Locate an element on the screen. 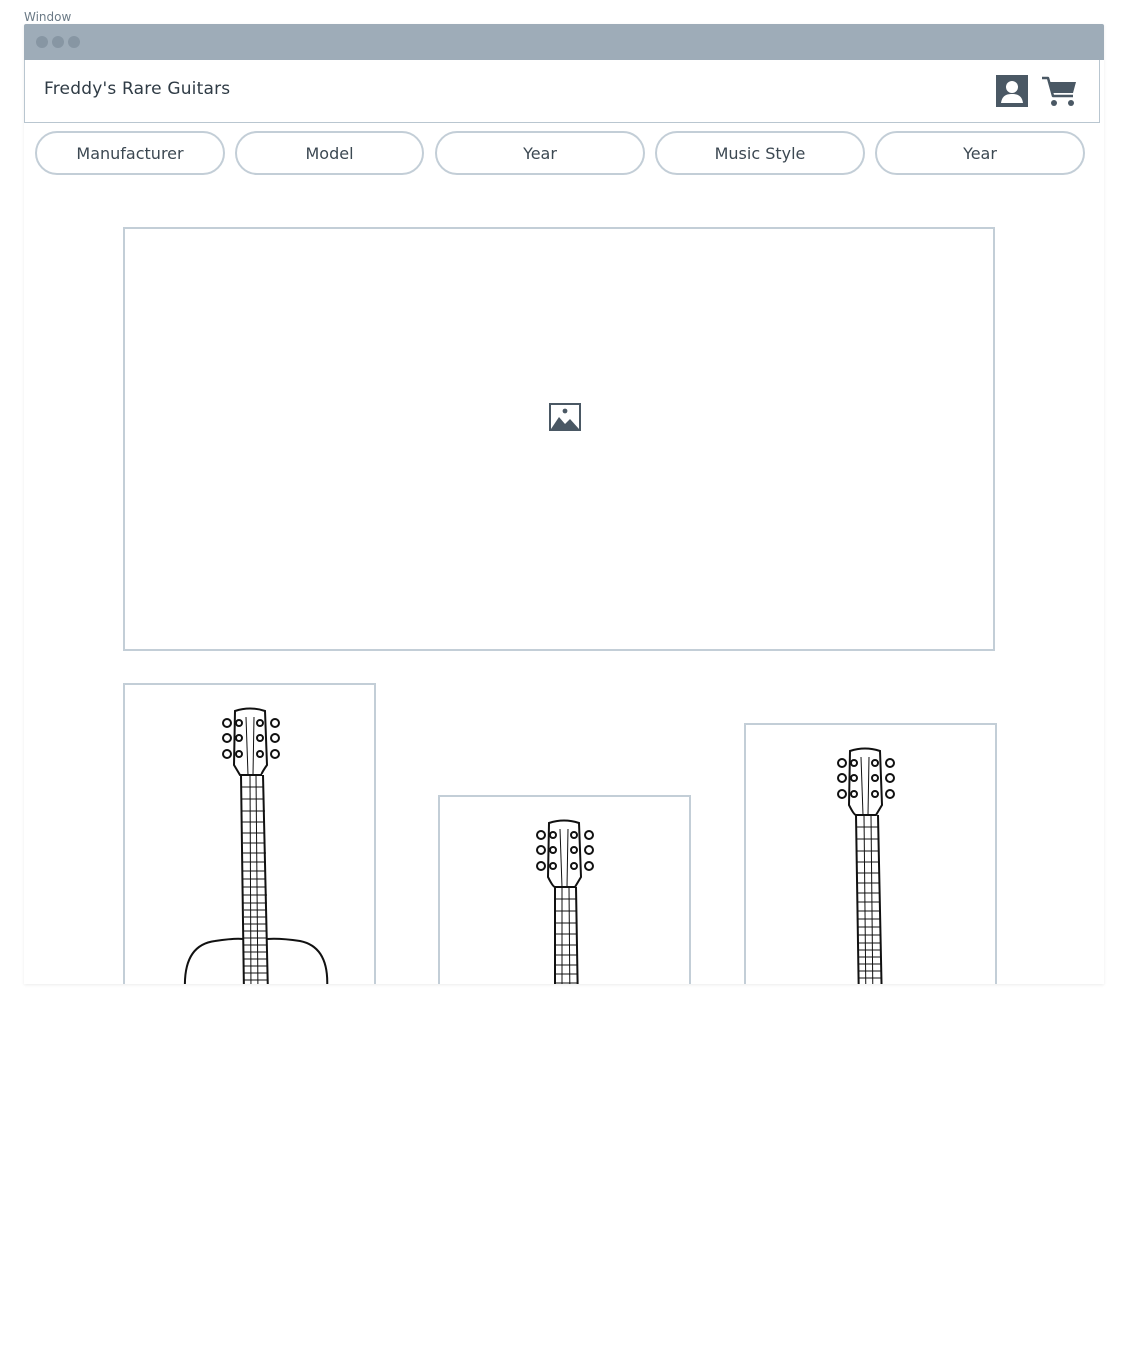 This screenshot has height=1356, width=1128. filter-year-button: Year is located at coordinates (540, 153).